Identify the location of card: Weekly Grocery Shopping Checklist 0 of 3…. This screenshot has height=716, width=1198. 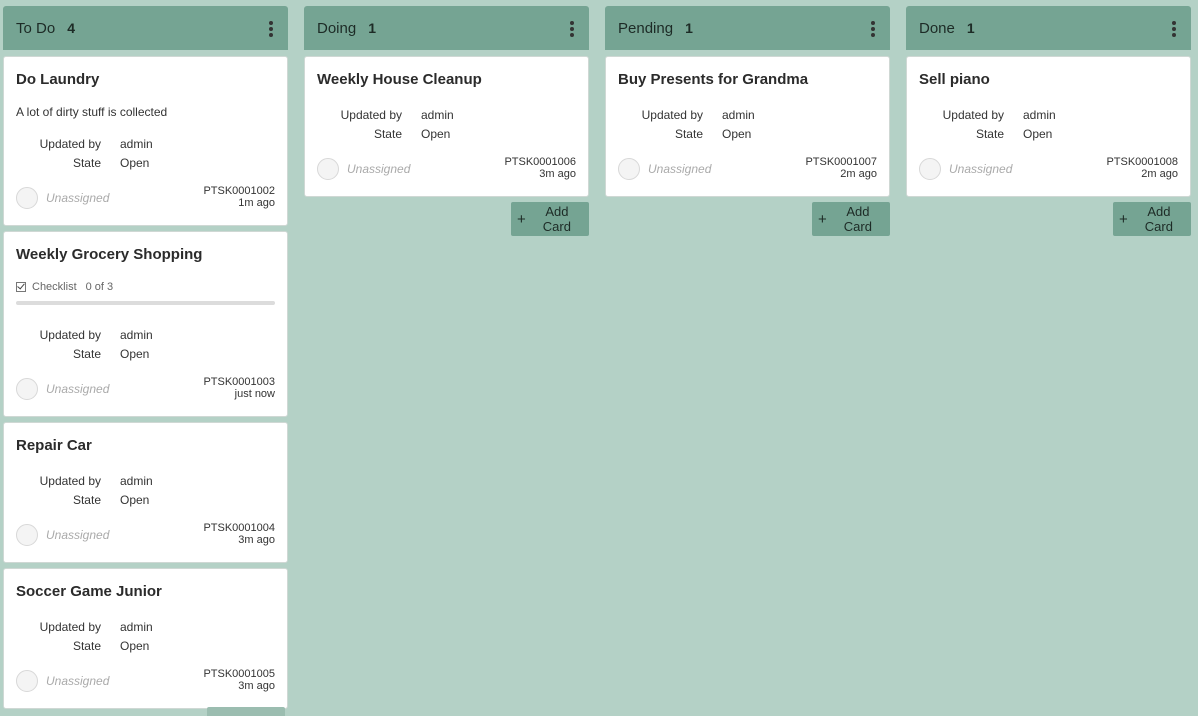
(145, 324).